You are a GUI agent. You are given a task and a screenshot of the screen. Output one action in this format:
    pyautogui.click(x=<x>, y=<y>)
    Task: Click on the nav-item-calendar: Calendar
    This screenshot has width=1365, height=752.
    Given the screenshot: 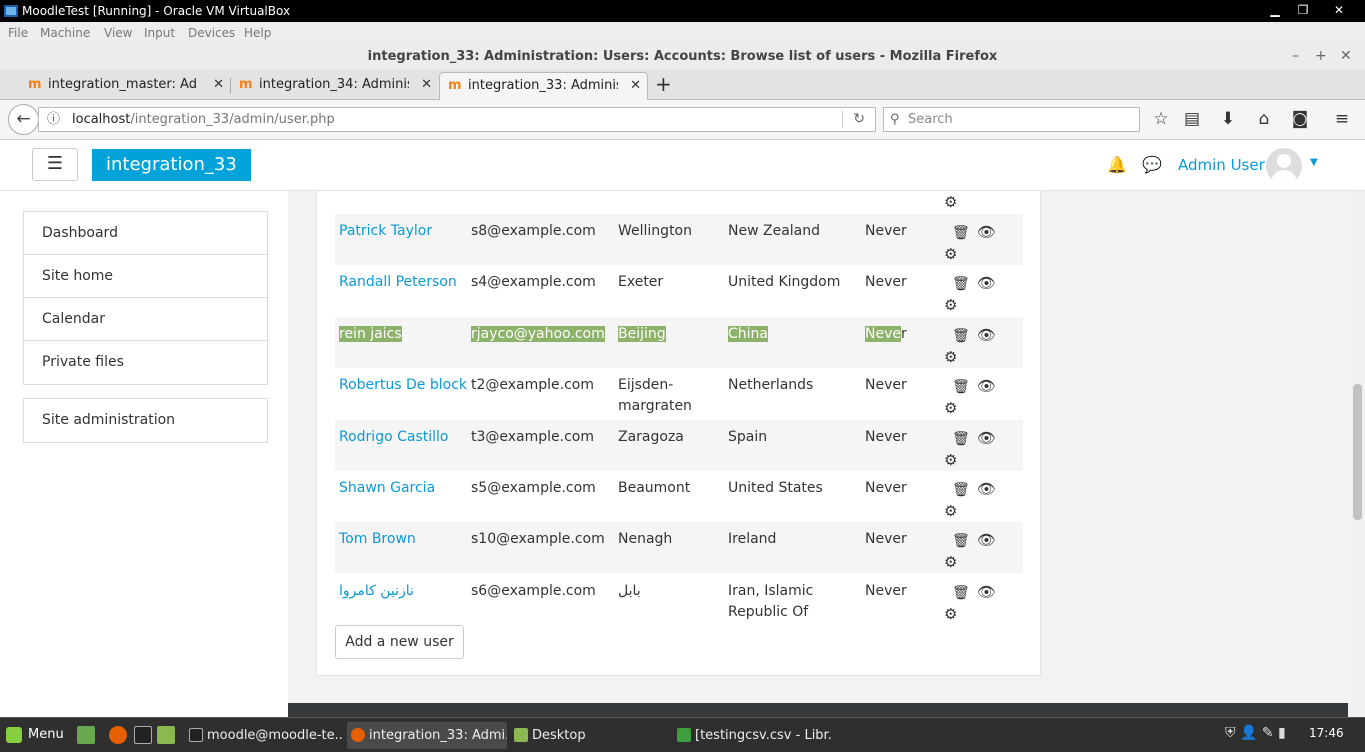 What is the action you would take?
    pyautogui.click(x=145, y=319)
    